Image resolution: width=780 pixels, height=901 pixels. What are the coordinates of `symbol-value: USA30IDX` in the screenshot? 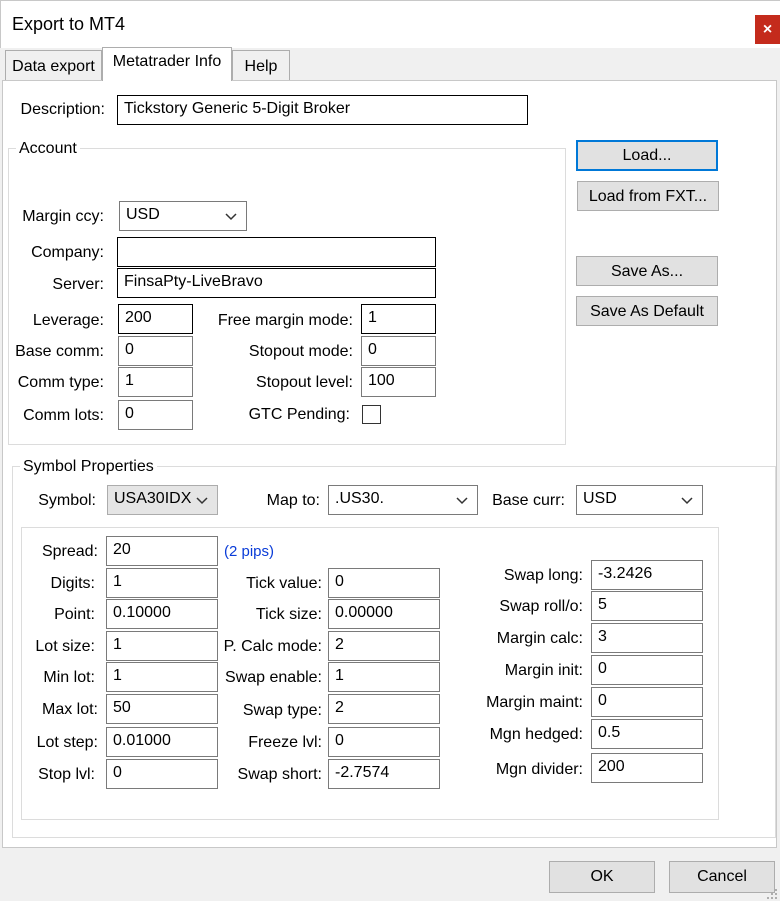 It's located at (153, 498).